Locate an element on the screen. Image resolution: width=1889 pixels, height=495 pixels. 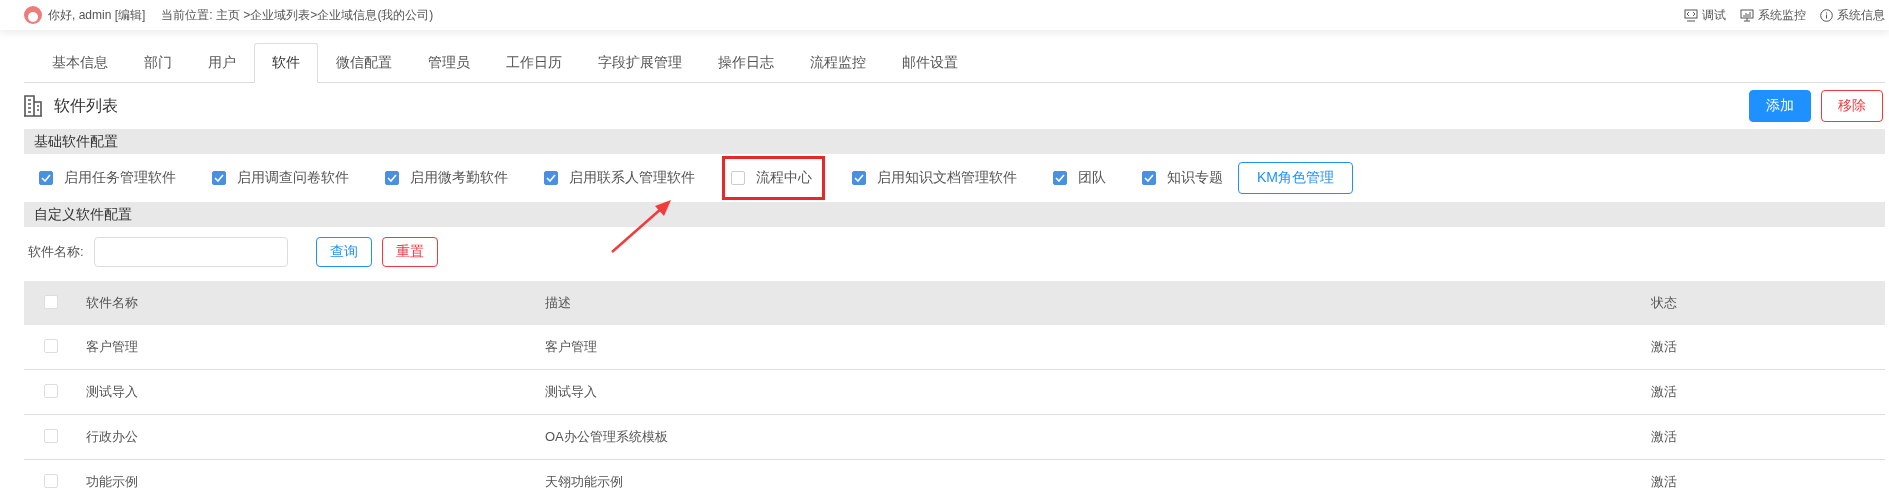
table-cell: 行政办公 is located at coordinates (112, 436).